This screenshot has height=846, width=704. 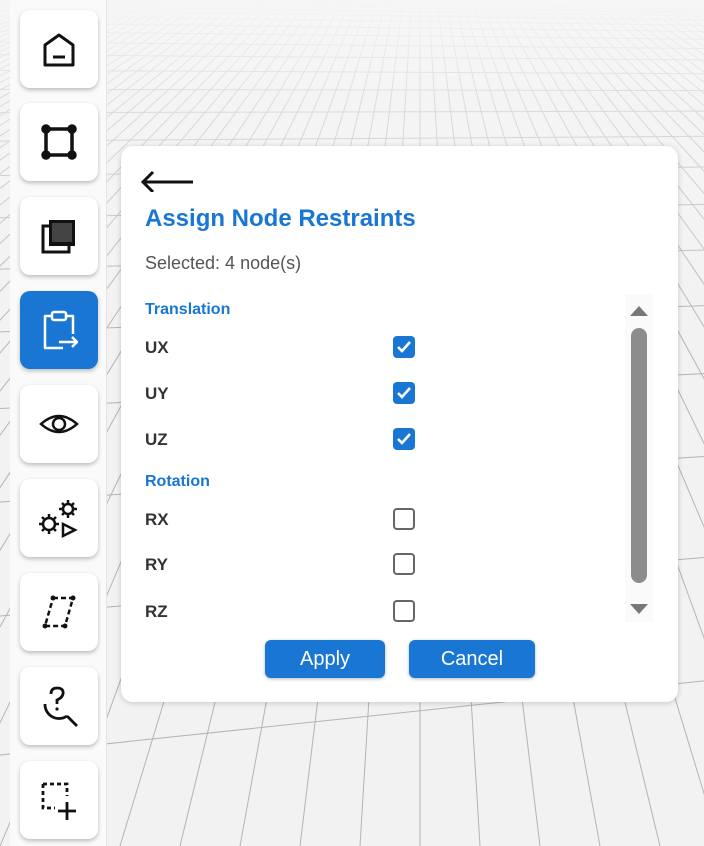 I want to click on left-toolbar, so click(x=58, y=423).